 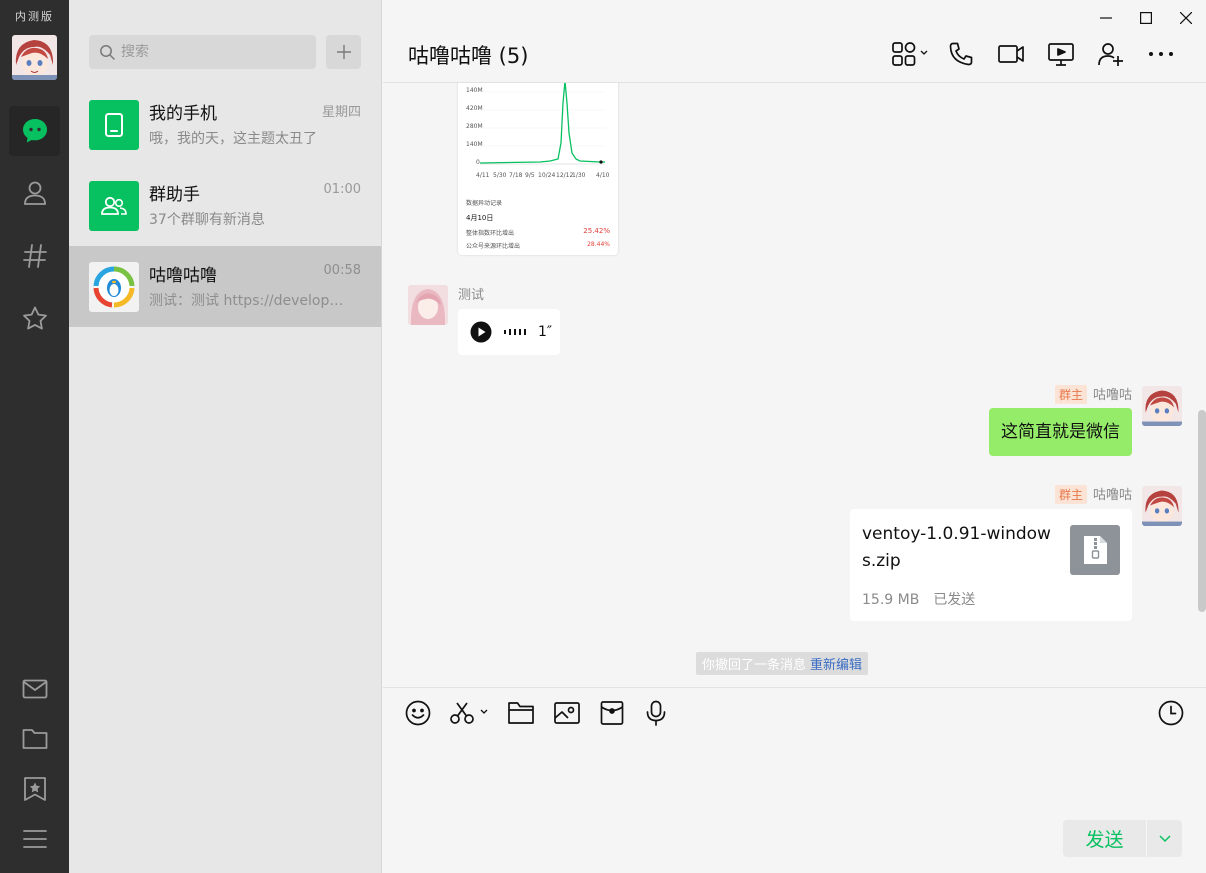 What do you see at coordinates (225, 124) in the screenshot?
I see `chat-item-my-phone: 我的手机 星期四 哦，我的天，这主题太丑了` at bounding box center [225, 124].